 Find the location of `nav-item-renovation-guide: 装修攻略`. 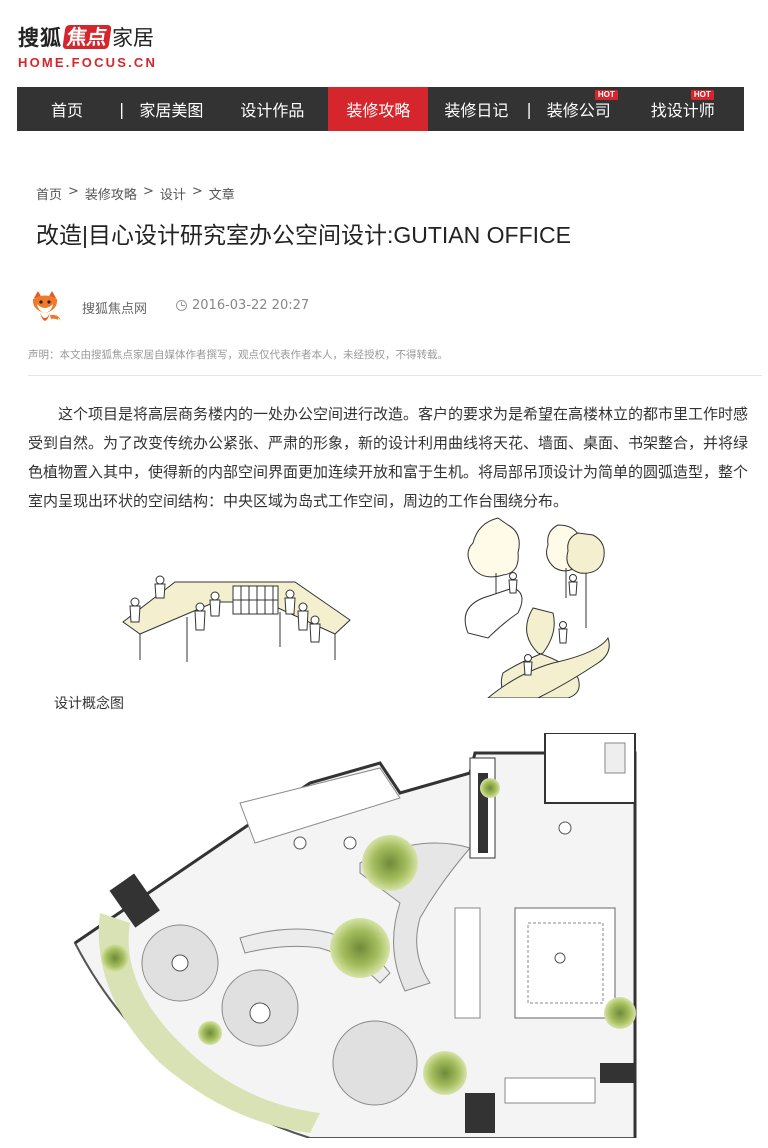

nav-item-renovation-guide: 装修攻略 is located at coordinates (378, 109).